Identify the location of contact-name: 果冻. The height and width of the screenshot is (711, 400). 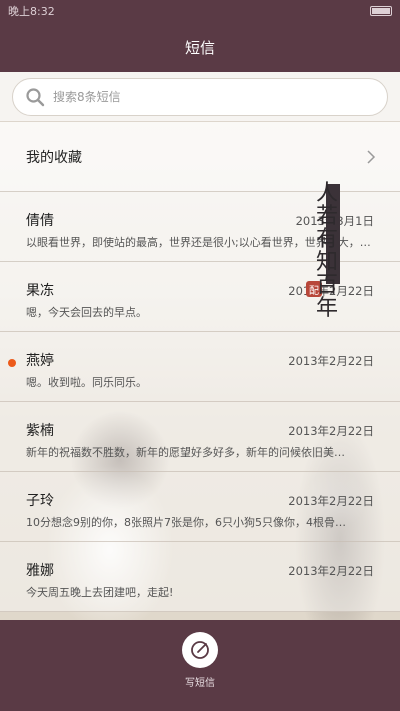
(40, 291).